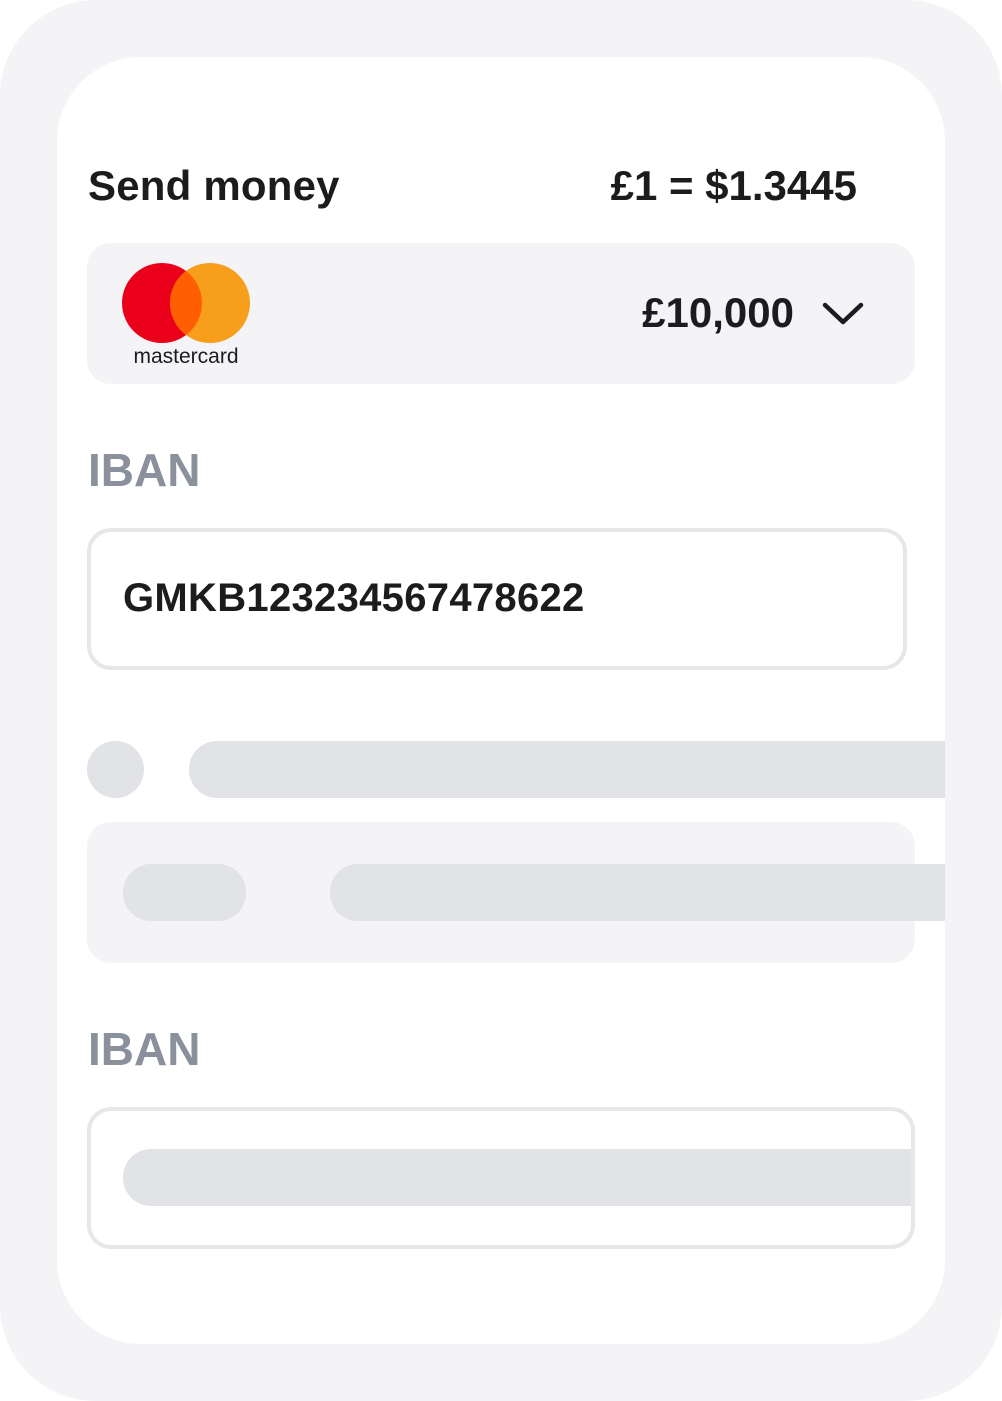  I want to click on skeleton-avatar, so click(115, 769).